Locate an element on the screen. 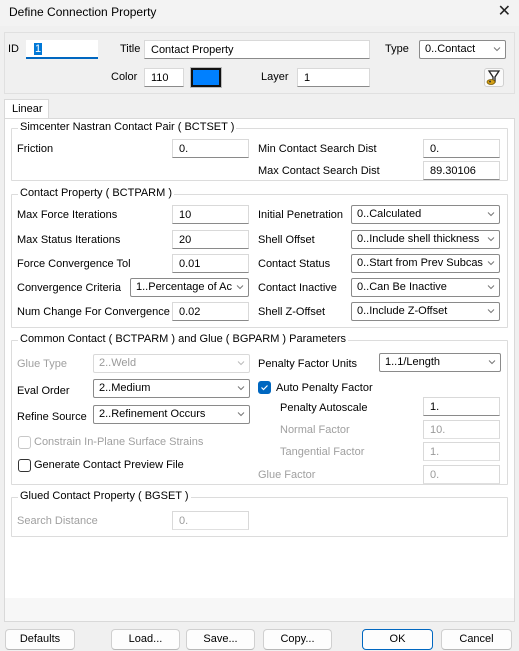 Image resolution: width=519 pixels, height=651 pixels. normal-factor-field: 10. is located at coordinates (461, 429).